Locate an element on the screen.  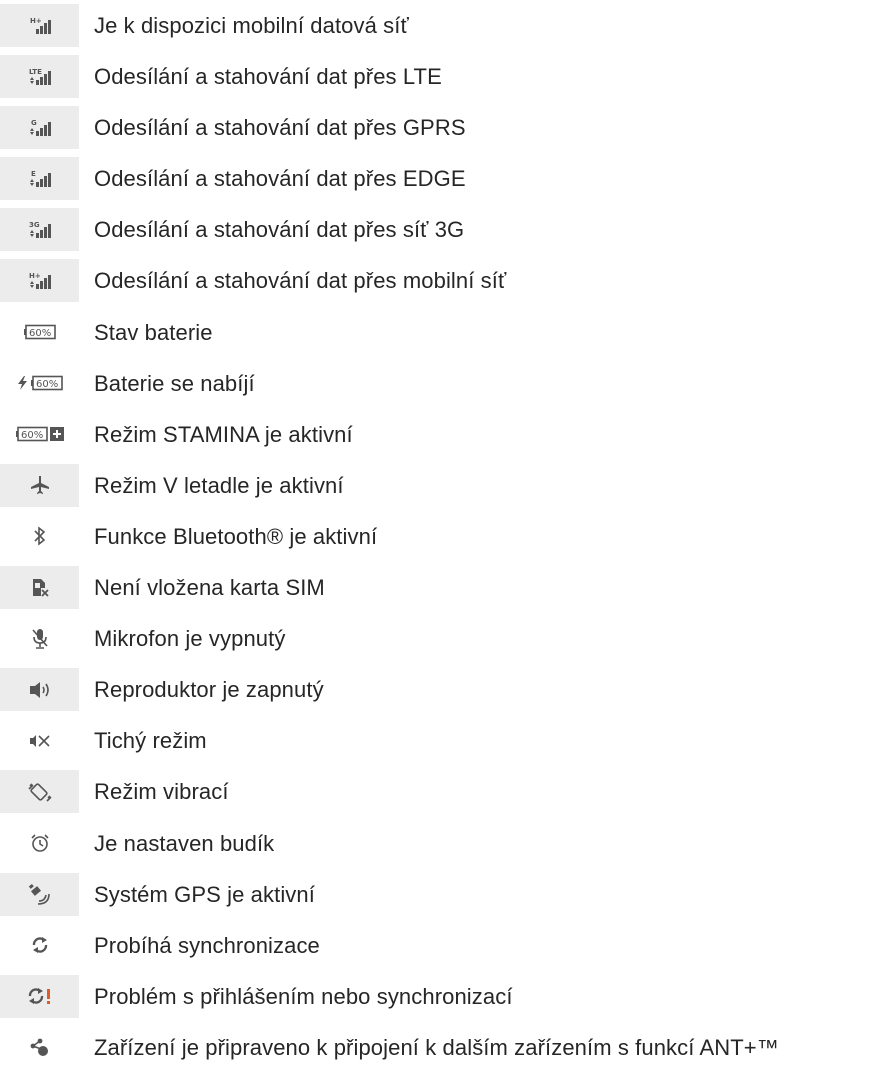
silent-icon is located at coordinates (39, 740).